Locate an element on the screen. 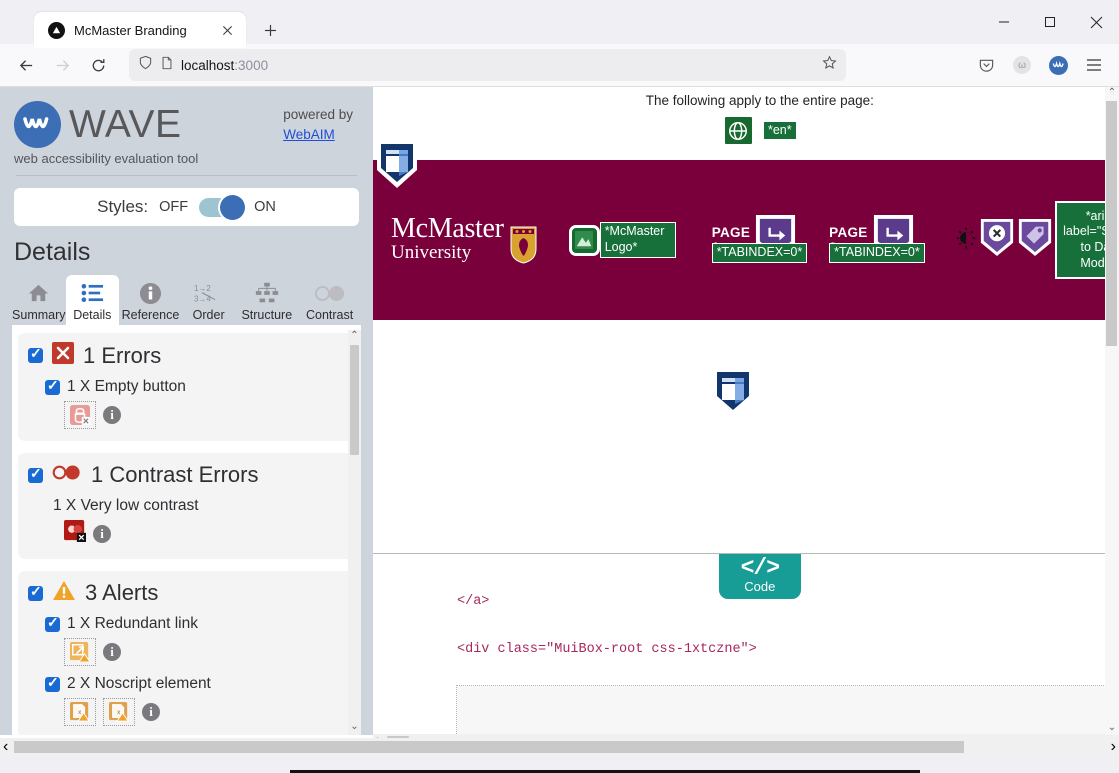 The width and height of the screenshot is (1119, 773). tab-contrast: Contrast is located at coordinates (329, 300).